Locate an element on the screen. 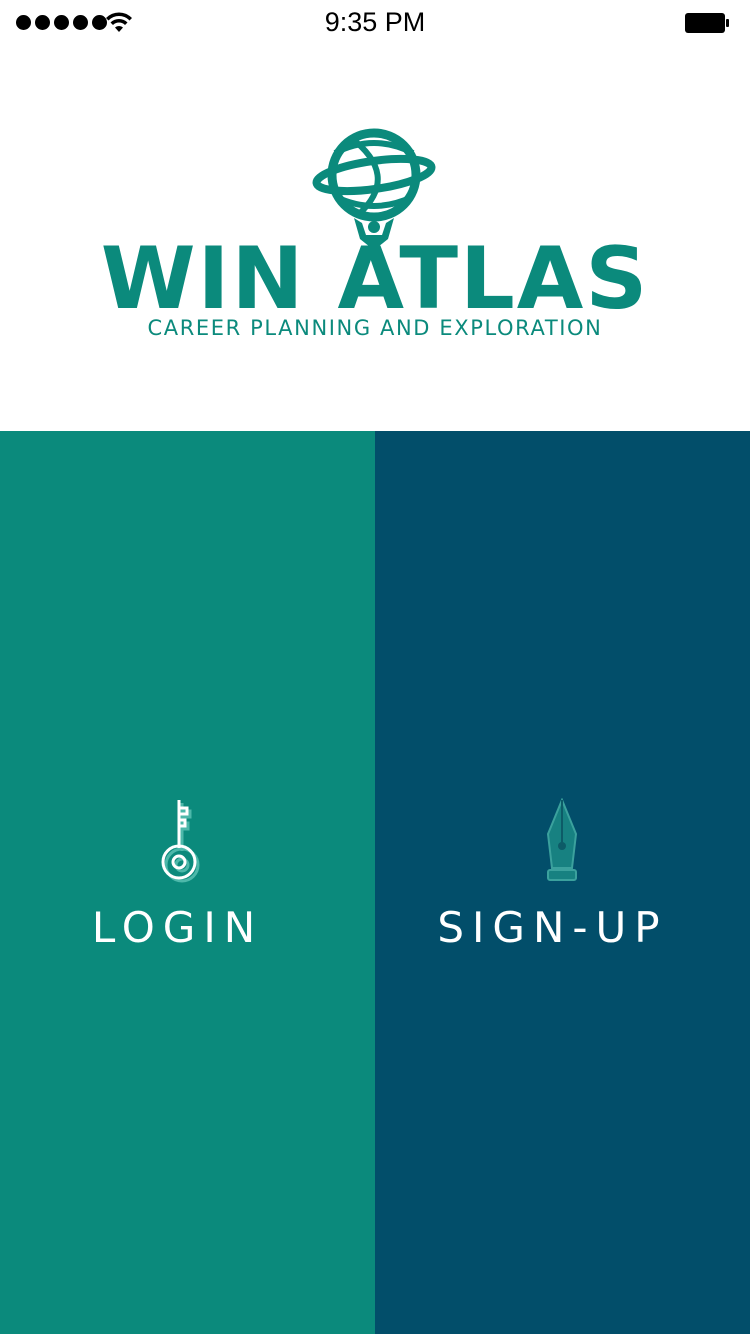  status-bar: 9:35 PM is located at coordinates (375, 24).